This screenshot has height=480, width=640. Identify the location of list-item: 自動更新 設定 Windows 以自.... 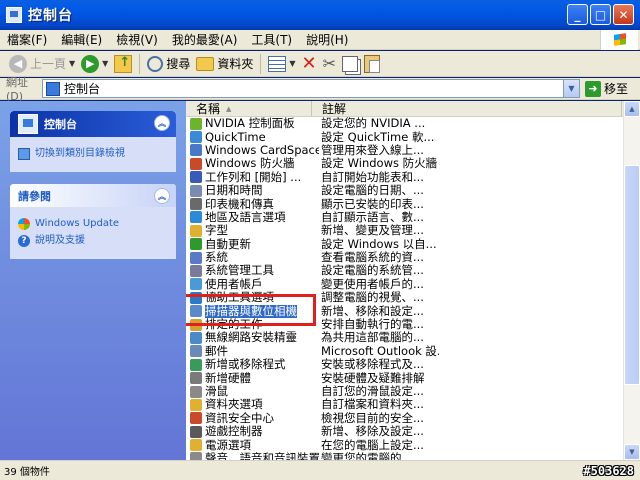
(404, 244).